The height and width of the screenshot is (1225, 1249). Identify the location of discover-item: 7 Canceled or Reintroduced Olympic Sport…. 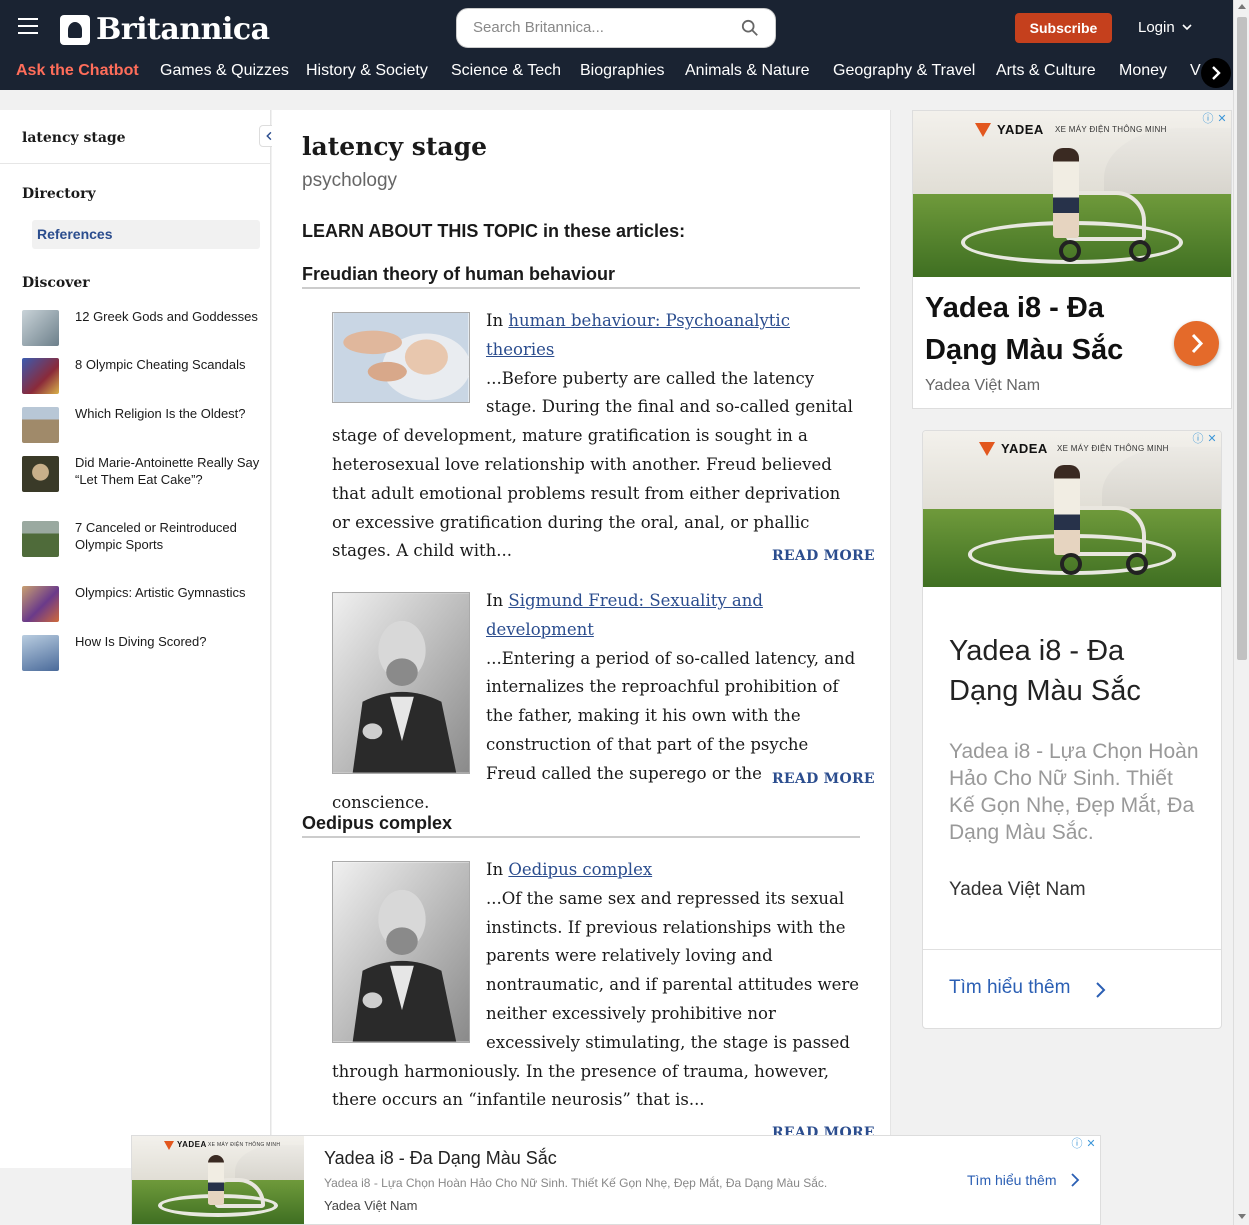
(142, 538).